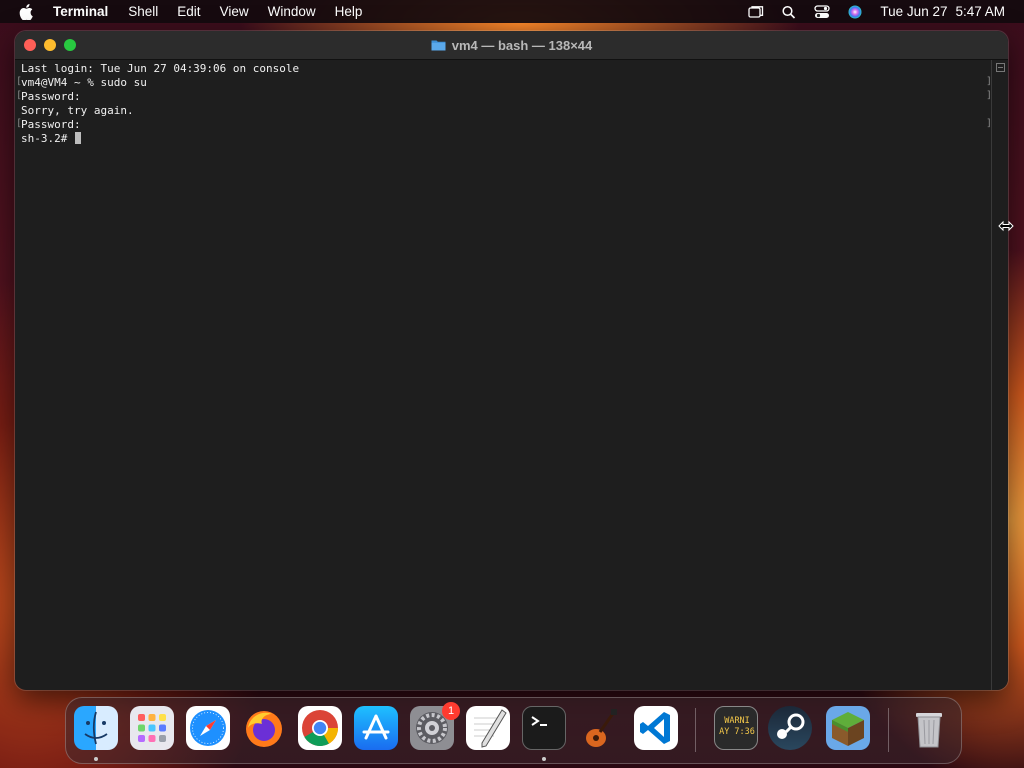  Describe the element at coordinates (80, 11) in the screenshot. I see `menu-app-name: Terminal` at that location.